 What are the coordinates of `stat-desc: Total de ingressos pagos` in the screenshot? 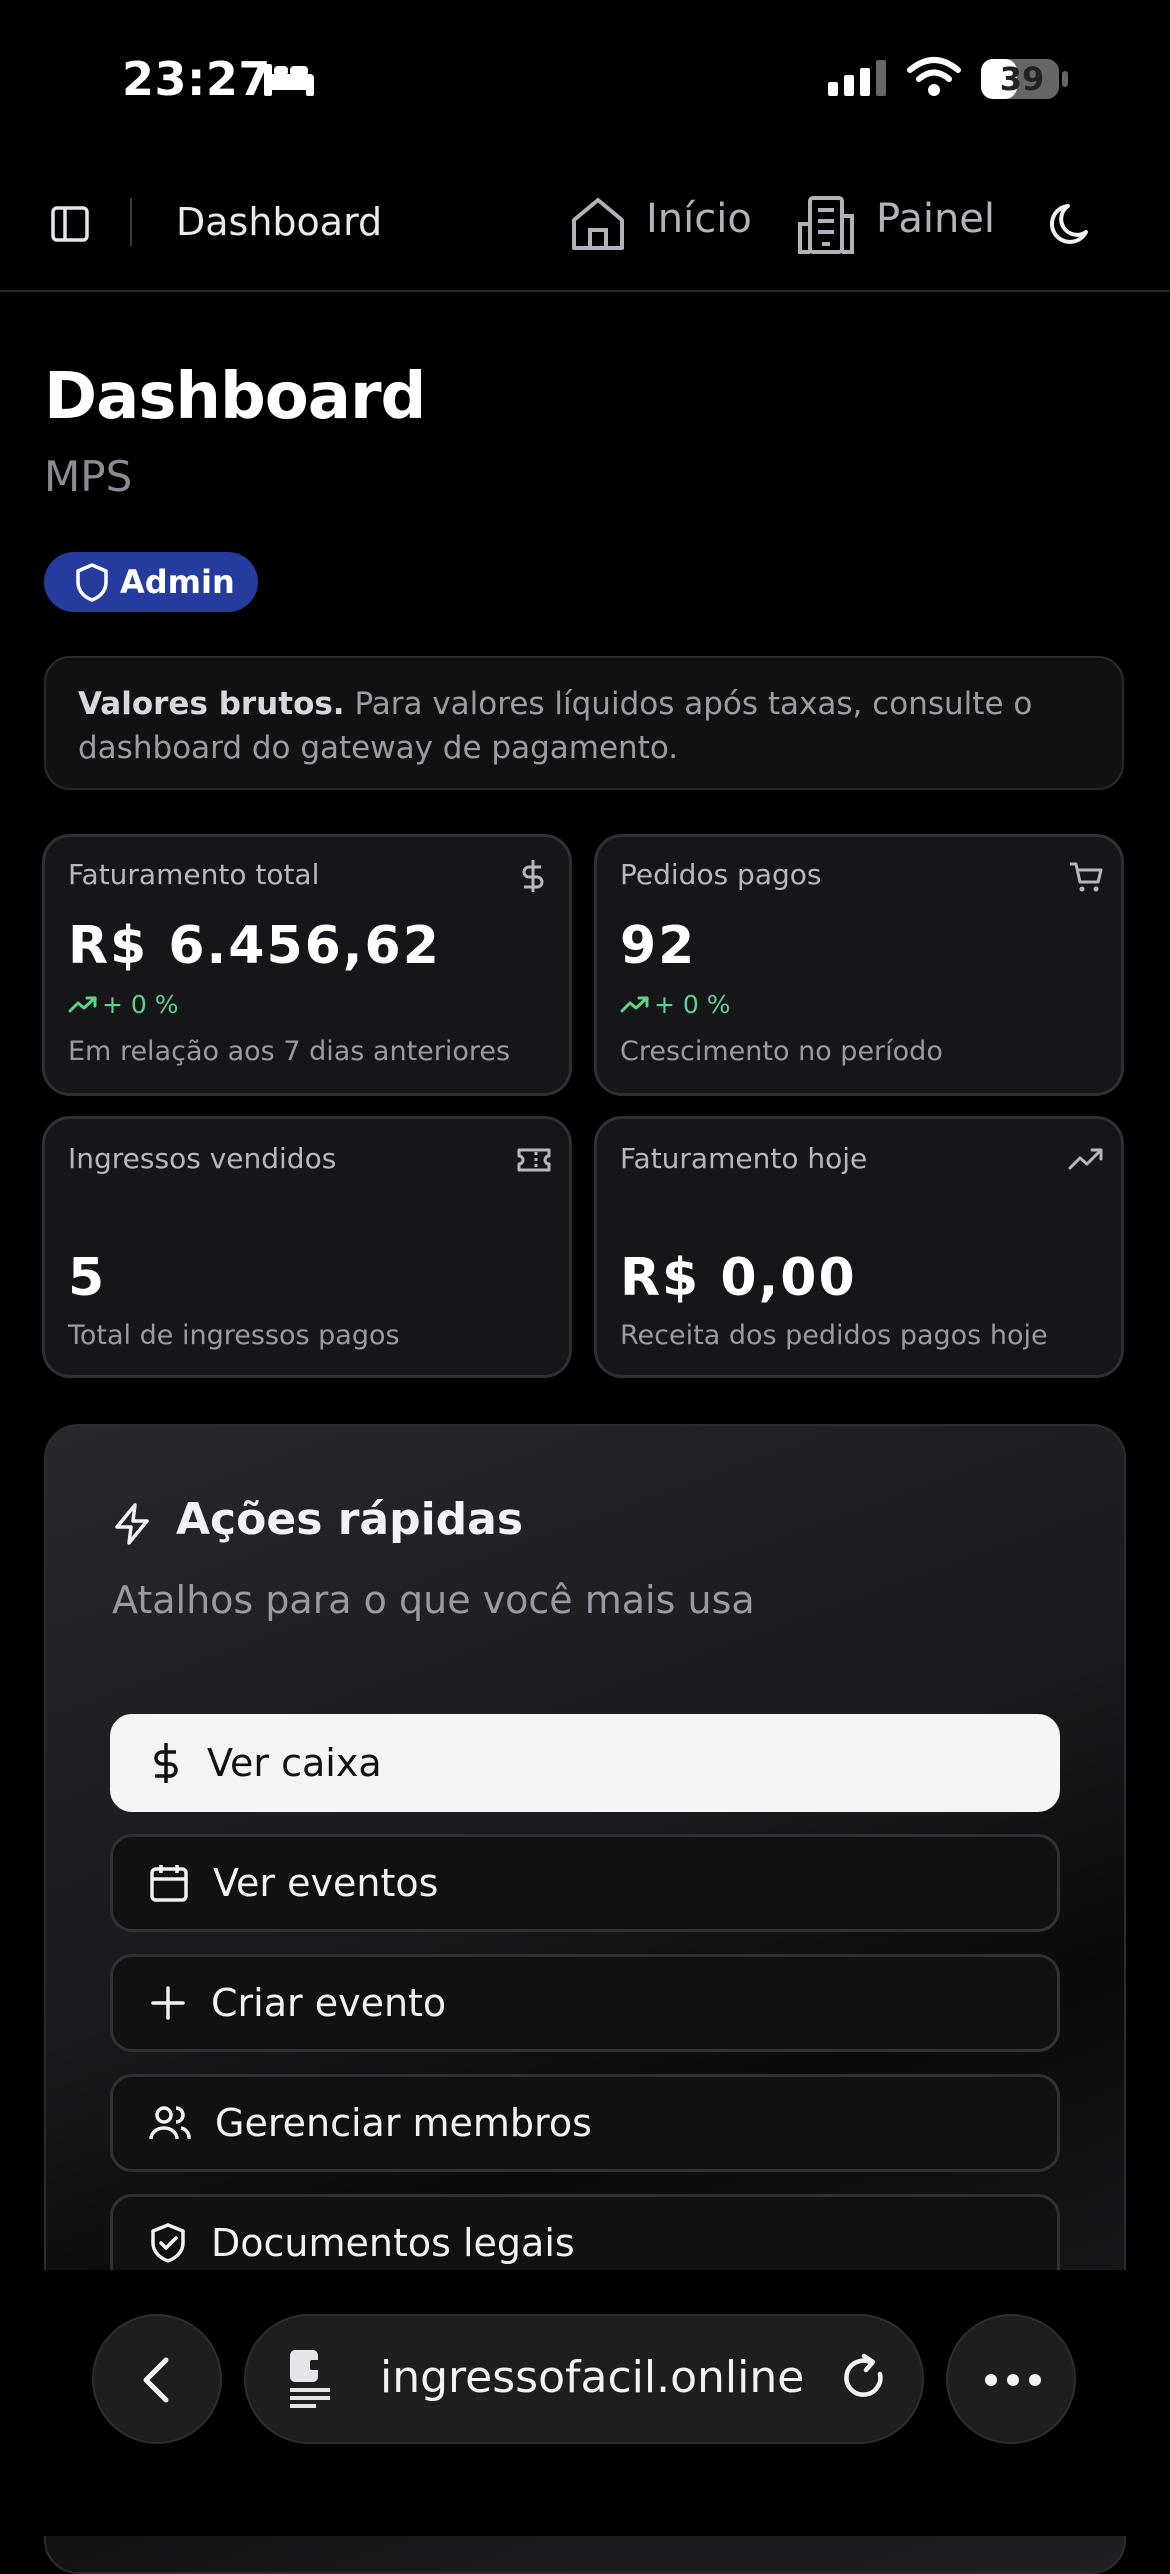 It's located at (234, 1335).